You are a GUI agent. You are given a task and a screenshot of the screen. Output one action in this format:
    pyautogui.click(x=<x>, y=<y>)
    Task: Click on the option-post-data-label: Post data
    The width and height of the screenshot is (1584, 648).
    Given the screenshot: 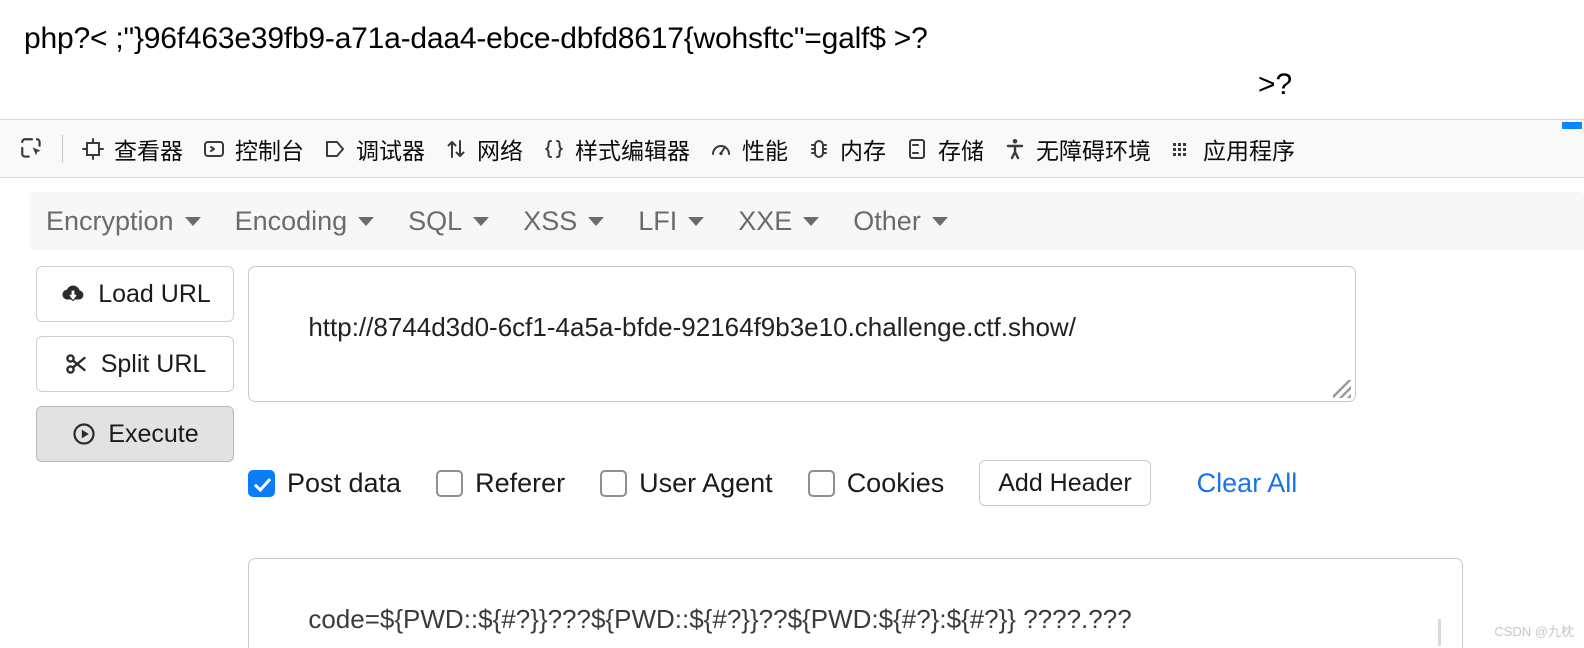 What is the action you would take?
    pyautogui.click(x=344, y=482)
    